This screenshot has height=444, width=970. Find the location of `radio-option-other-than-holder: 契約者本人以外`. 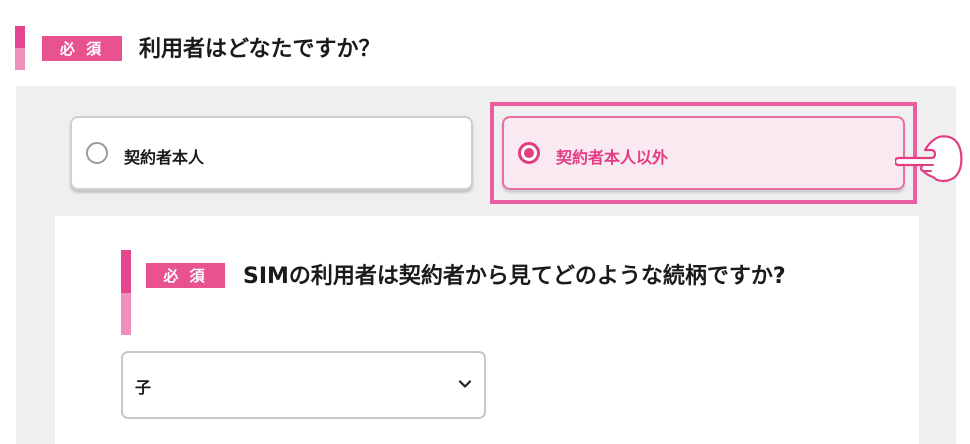

radio-option-other-than-holder: 契約者本人以外 is located at coordinates (703, 153).